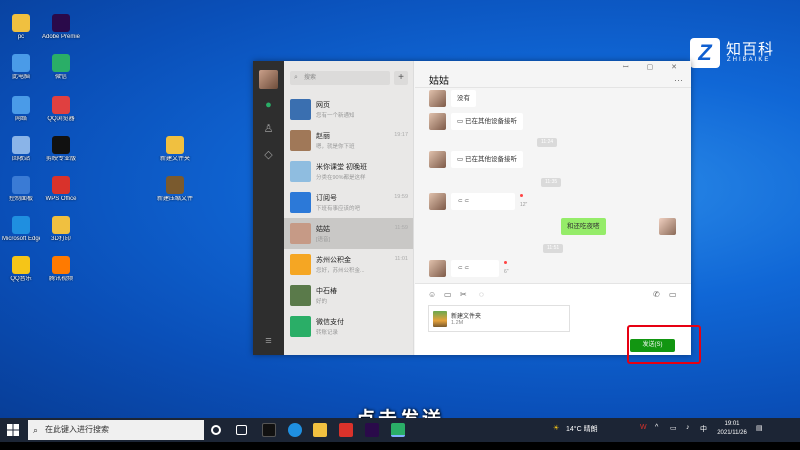  What do you see at coordinates (348, 171) in the screenshot?
I see `conversation-item: 米你课堂 初晚班 分类在90%都是这样` at bounding box center [348, 171].